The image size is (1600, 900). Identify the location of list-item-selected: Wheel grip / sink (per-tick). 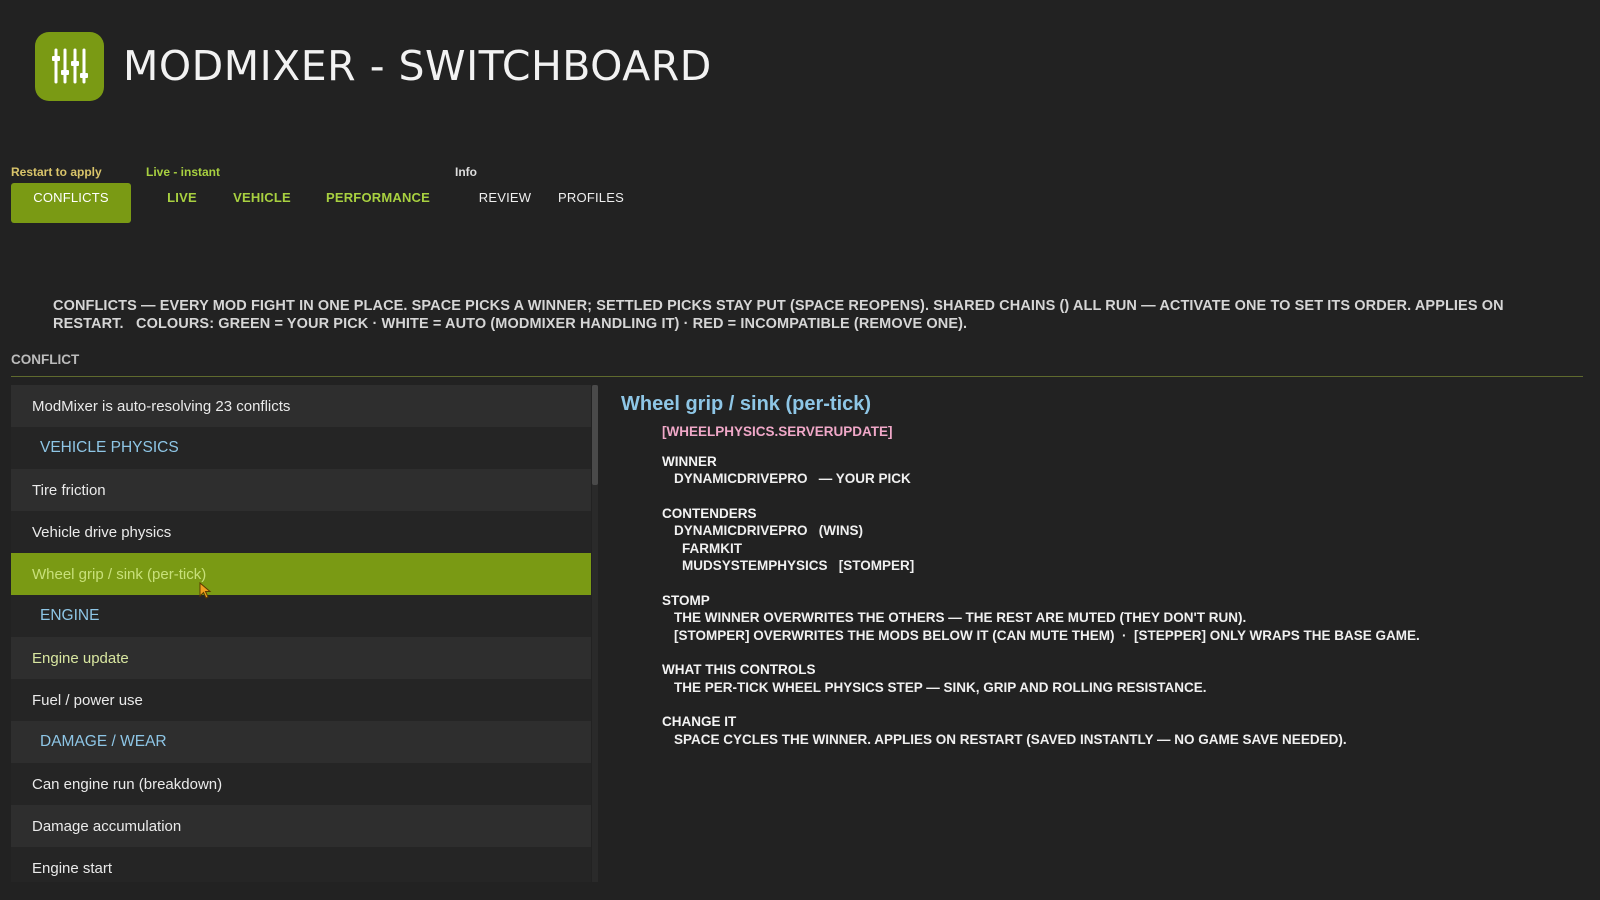
(301, 574).